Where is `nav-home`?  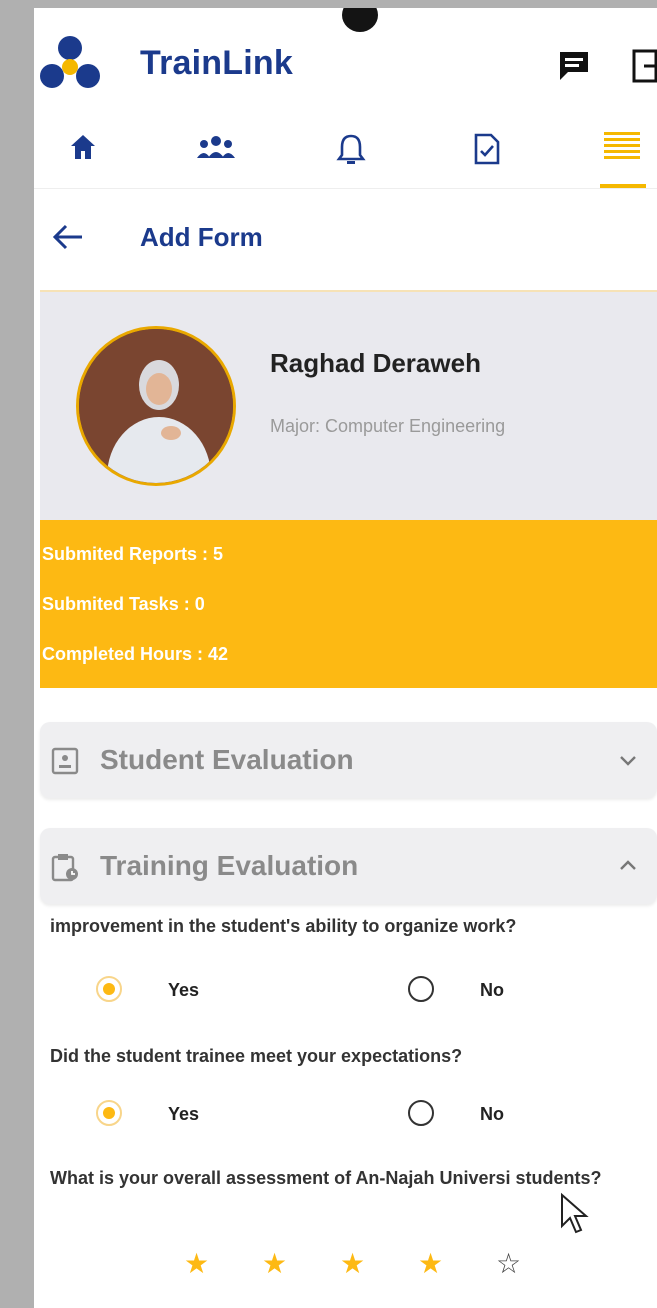
nav-home is located at coordinates (90, 158).